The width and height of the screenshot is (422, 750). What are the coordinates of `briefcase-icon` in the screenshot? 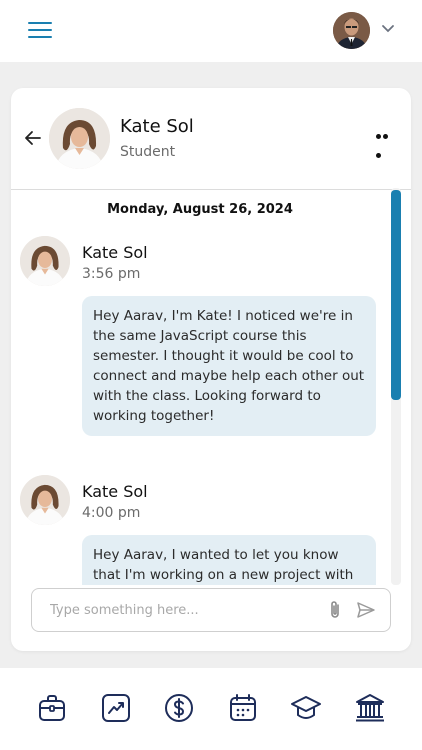 It's located at (52, 708).